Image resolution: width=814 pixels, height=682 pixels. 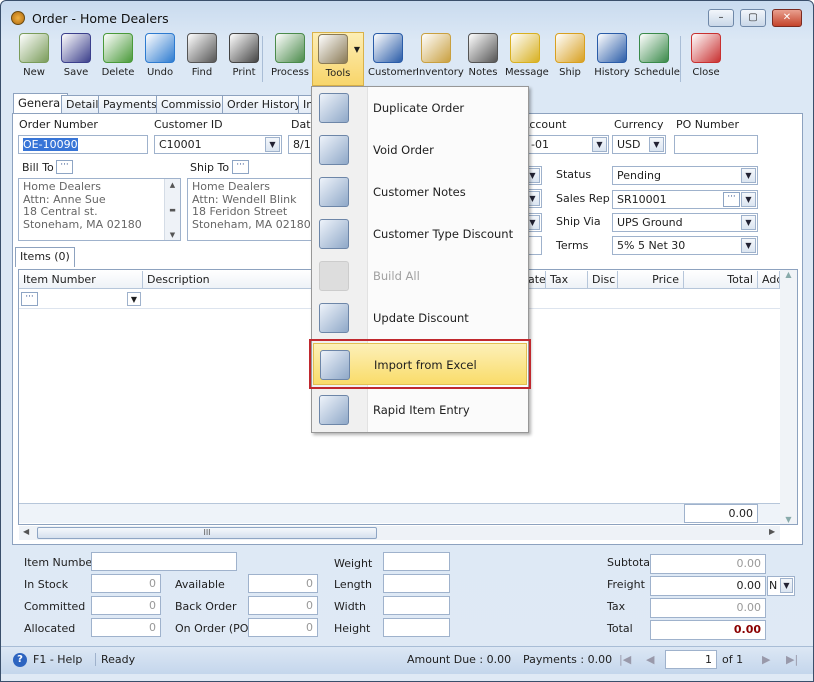 I want to click on schedule-icon, so click(x=654, y=48).